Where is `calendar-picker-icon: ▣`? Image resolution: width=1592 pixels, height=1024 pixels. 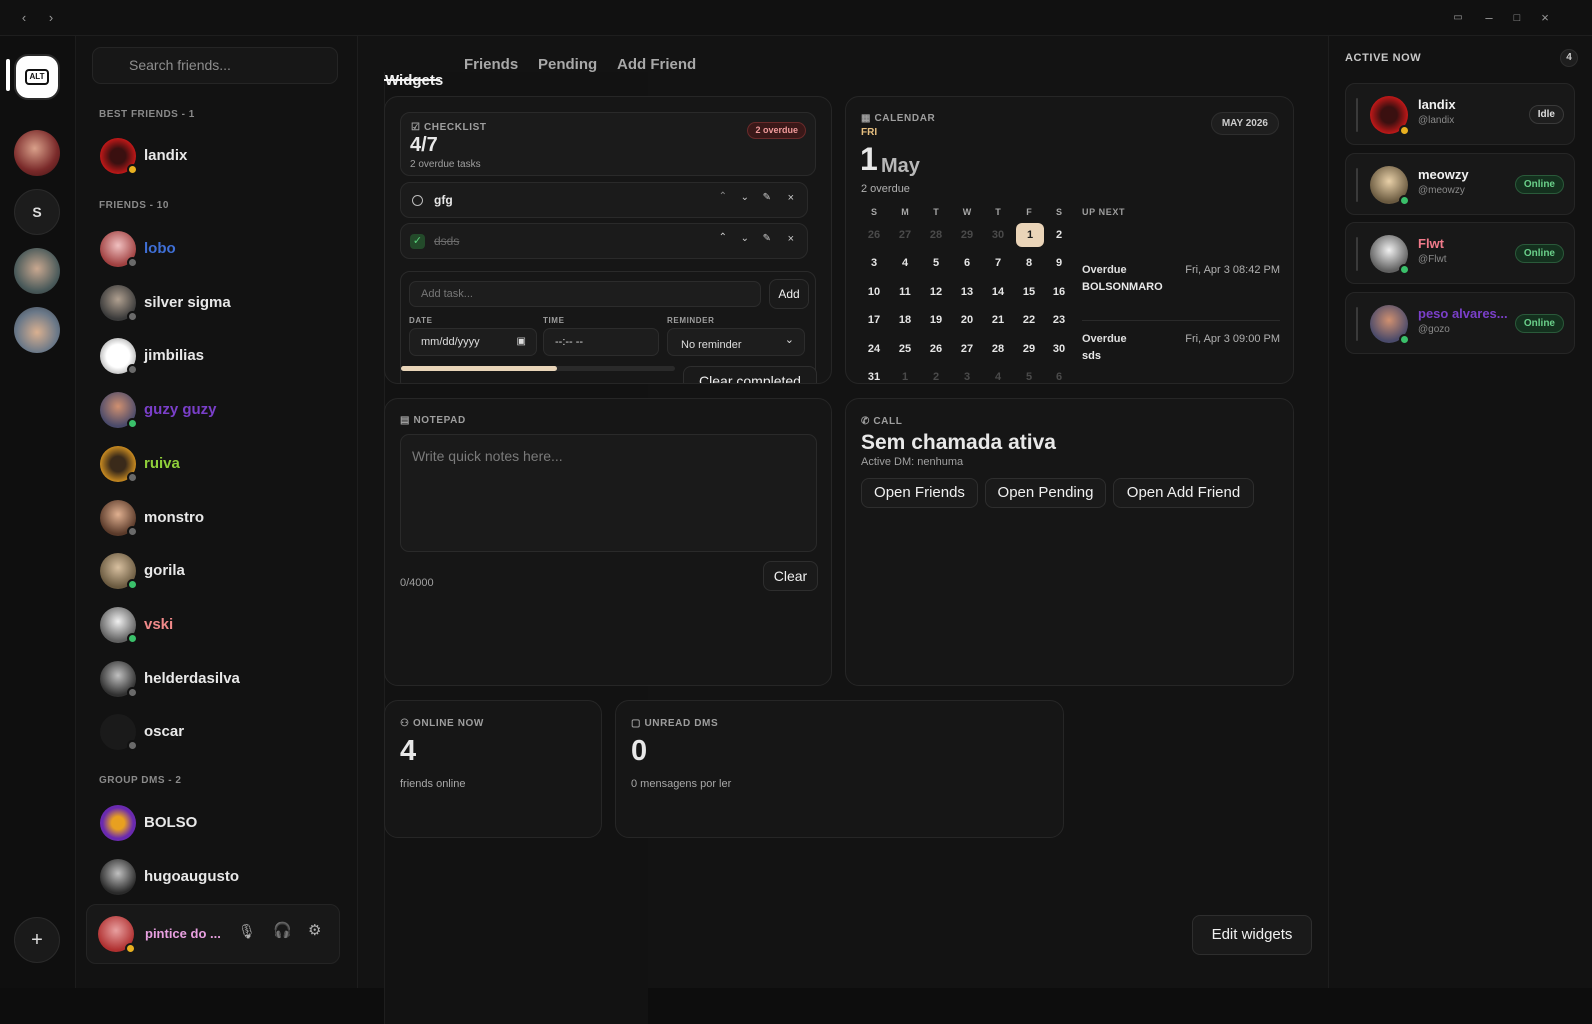 calendar-picker-icon: ▣ is located at coordinates (521, 342).